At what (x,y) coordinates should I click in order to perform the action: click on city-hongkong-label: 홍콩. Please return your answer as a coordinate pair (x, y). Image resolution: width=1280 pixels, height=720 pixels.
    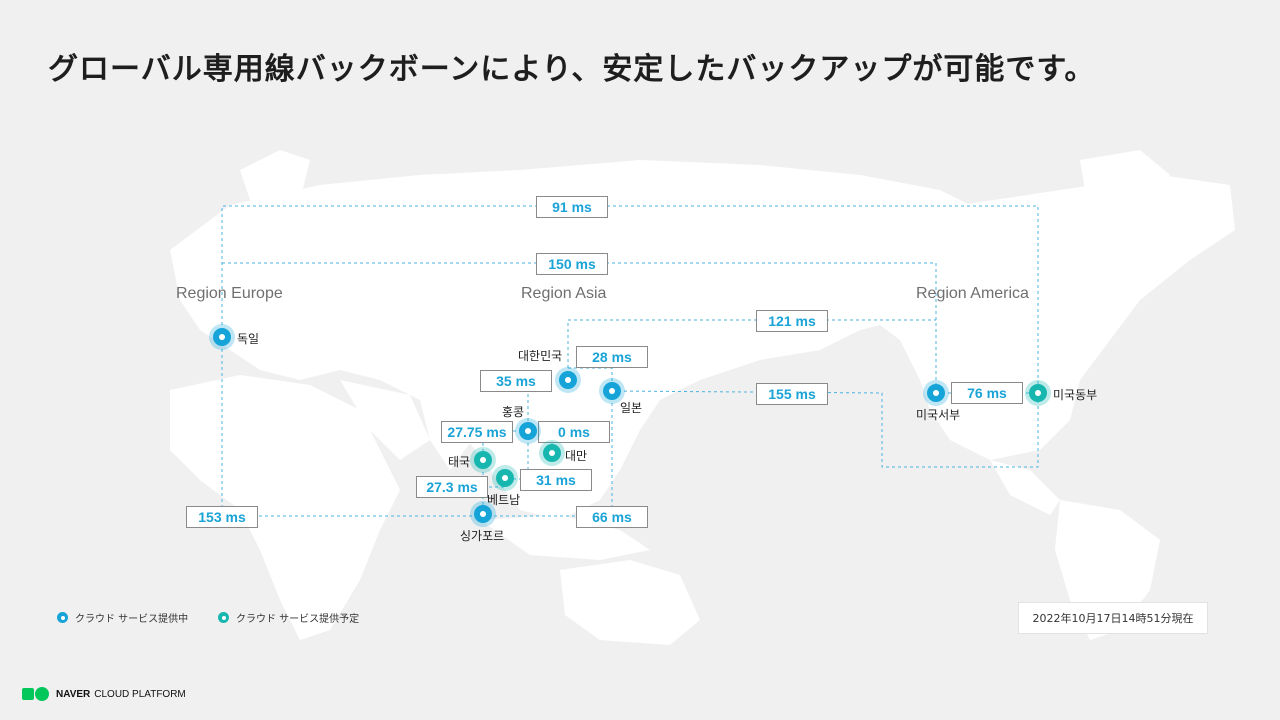
    Looking at the image, I should click on (513, 412).